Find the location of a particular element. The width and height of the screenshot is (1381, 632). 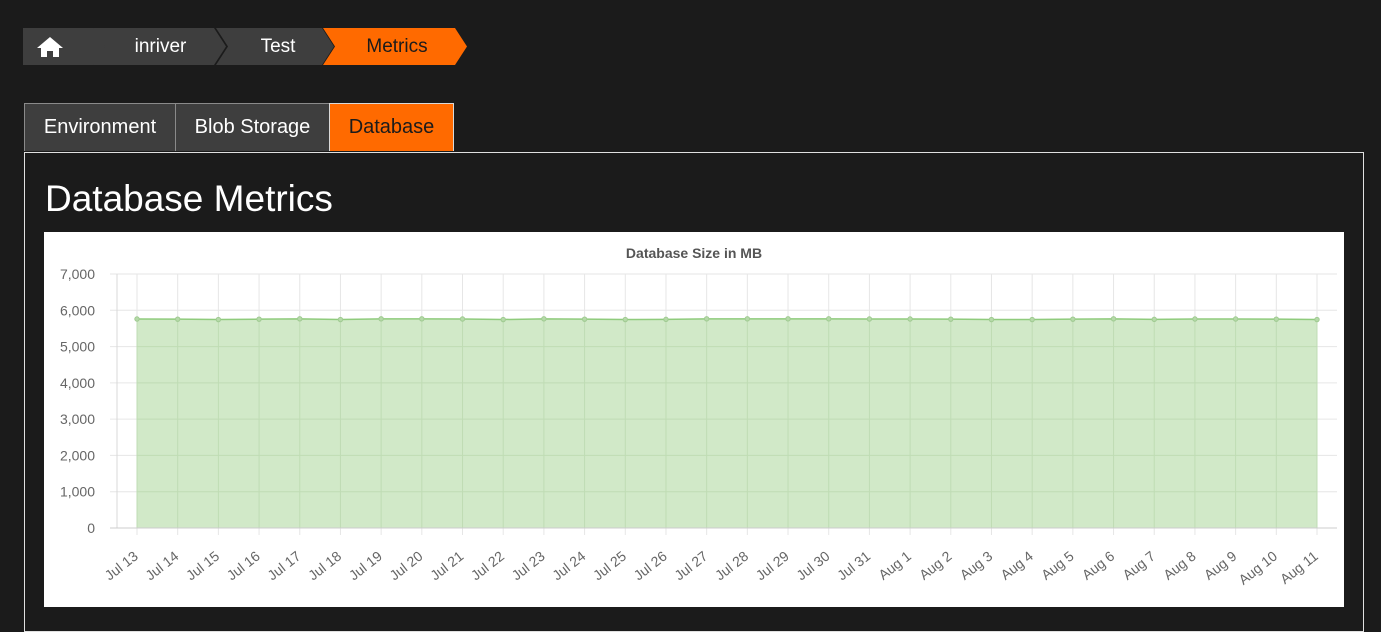

tab-blob-storage: Blob Storage is located at coordinates (252, 127).